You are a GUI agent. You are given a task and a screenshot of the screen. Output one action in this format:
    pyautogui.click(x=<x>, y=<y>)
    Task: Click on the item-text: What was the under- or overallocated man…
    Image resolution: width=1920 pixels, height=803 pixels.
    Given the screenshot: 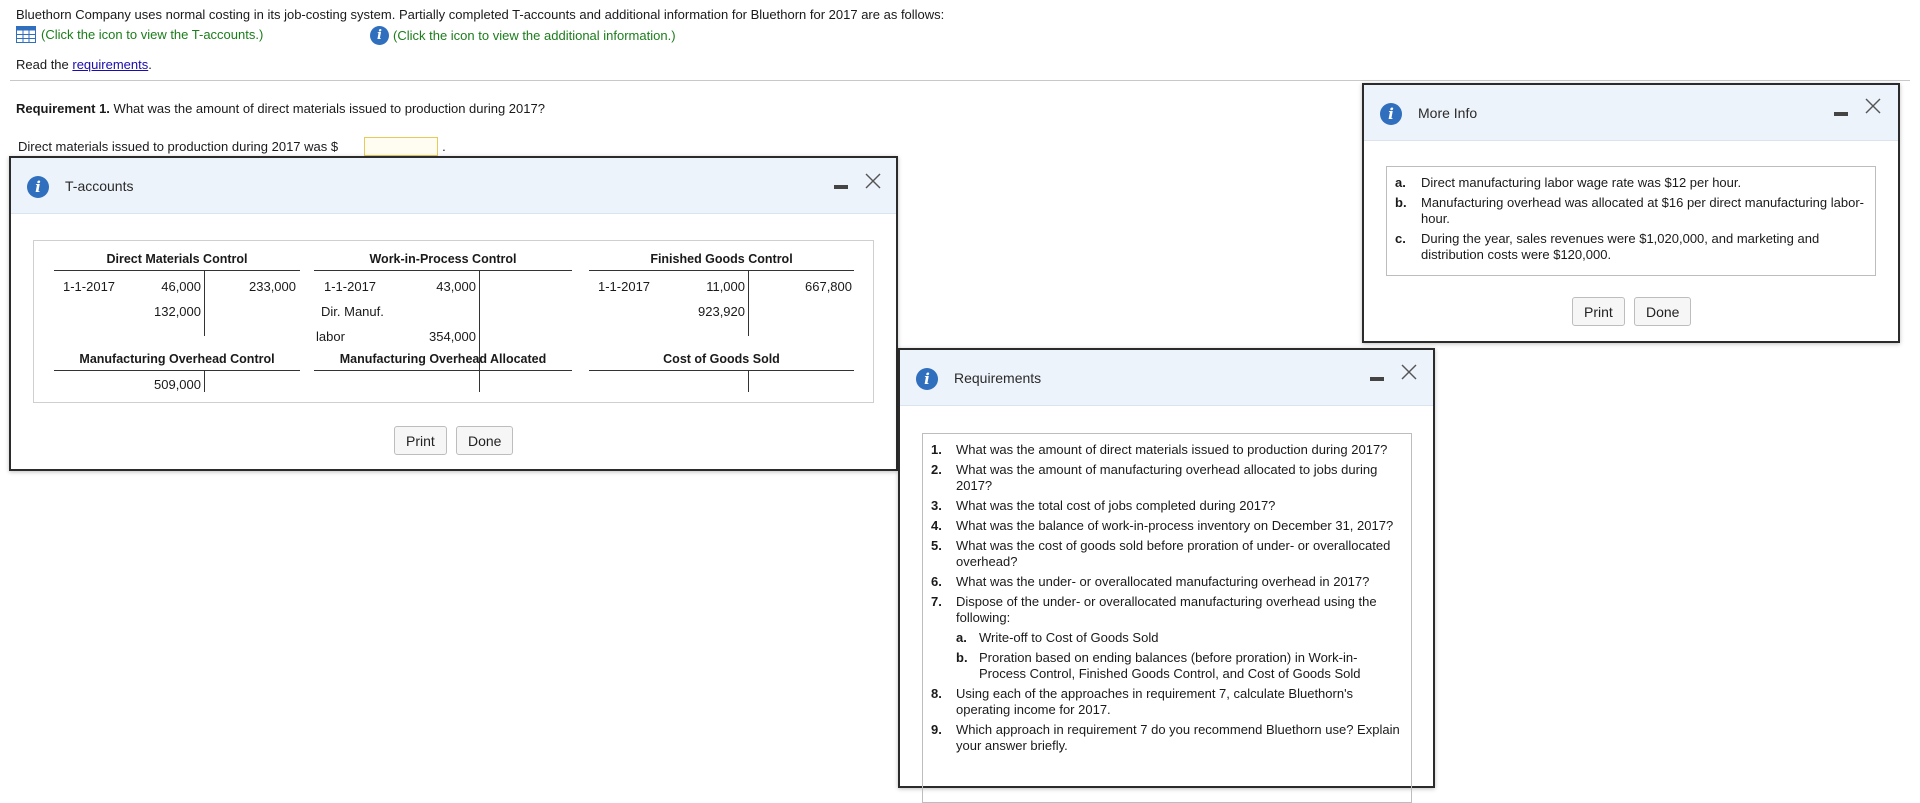 What is the action you would take?
    pyautogui.click(x=1163, y=581)
    